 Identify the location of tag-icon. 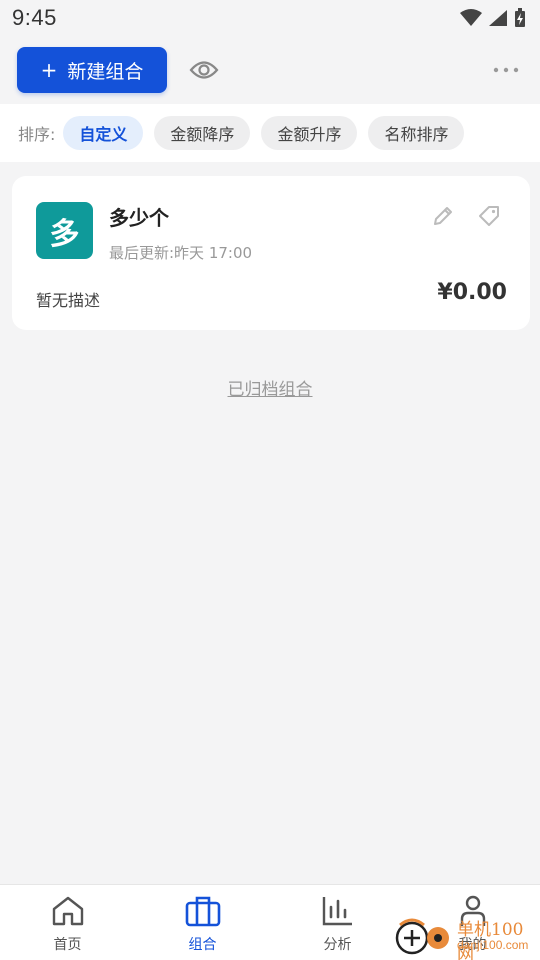
(489, 218).